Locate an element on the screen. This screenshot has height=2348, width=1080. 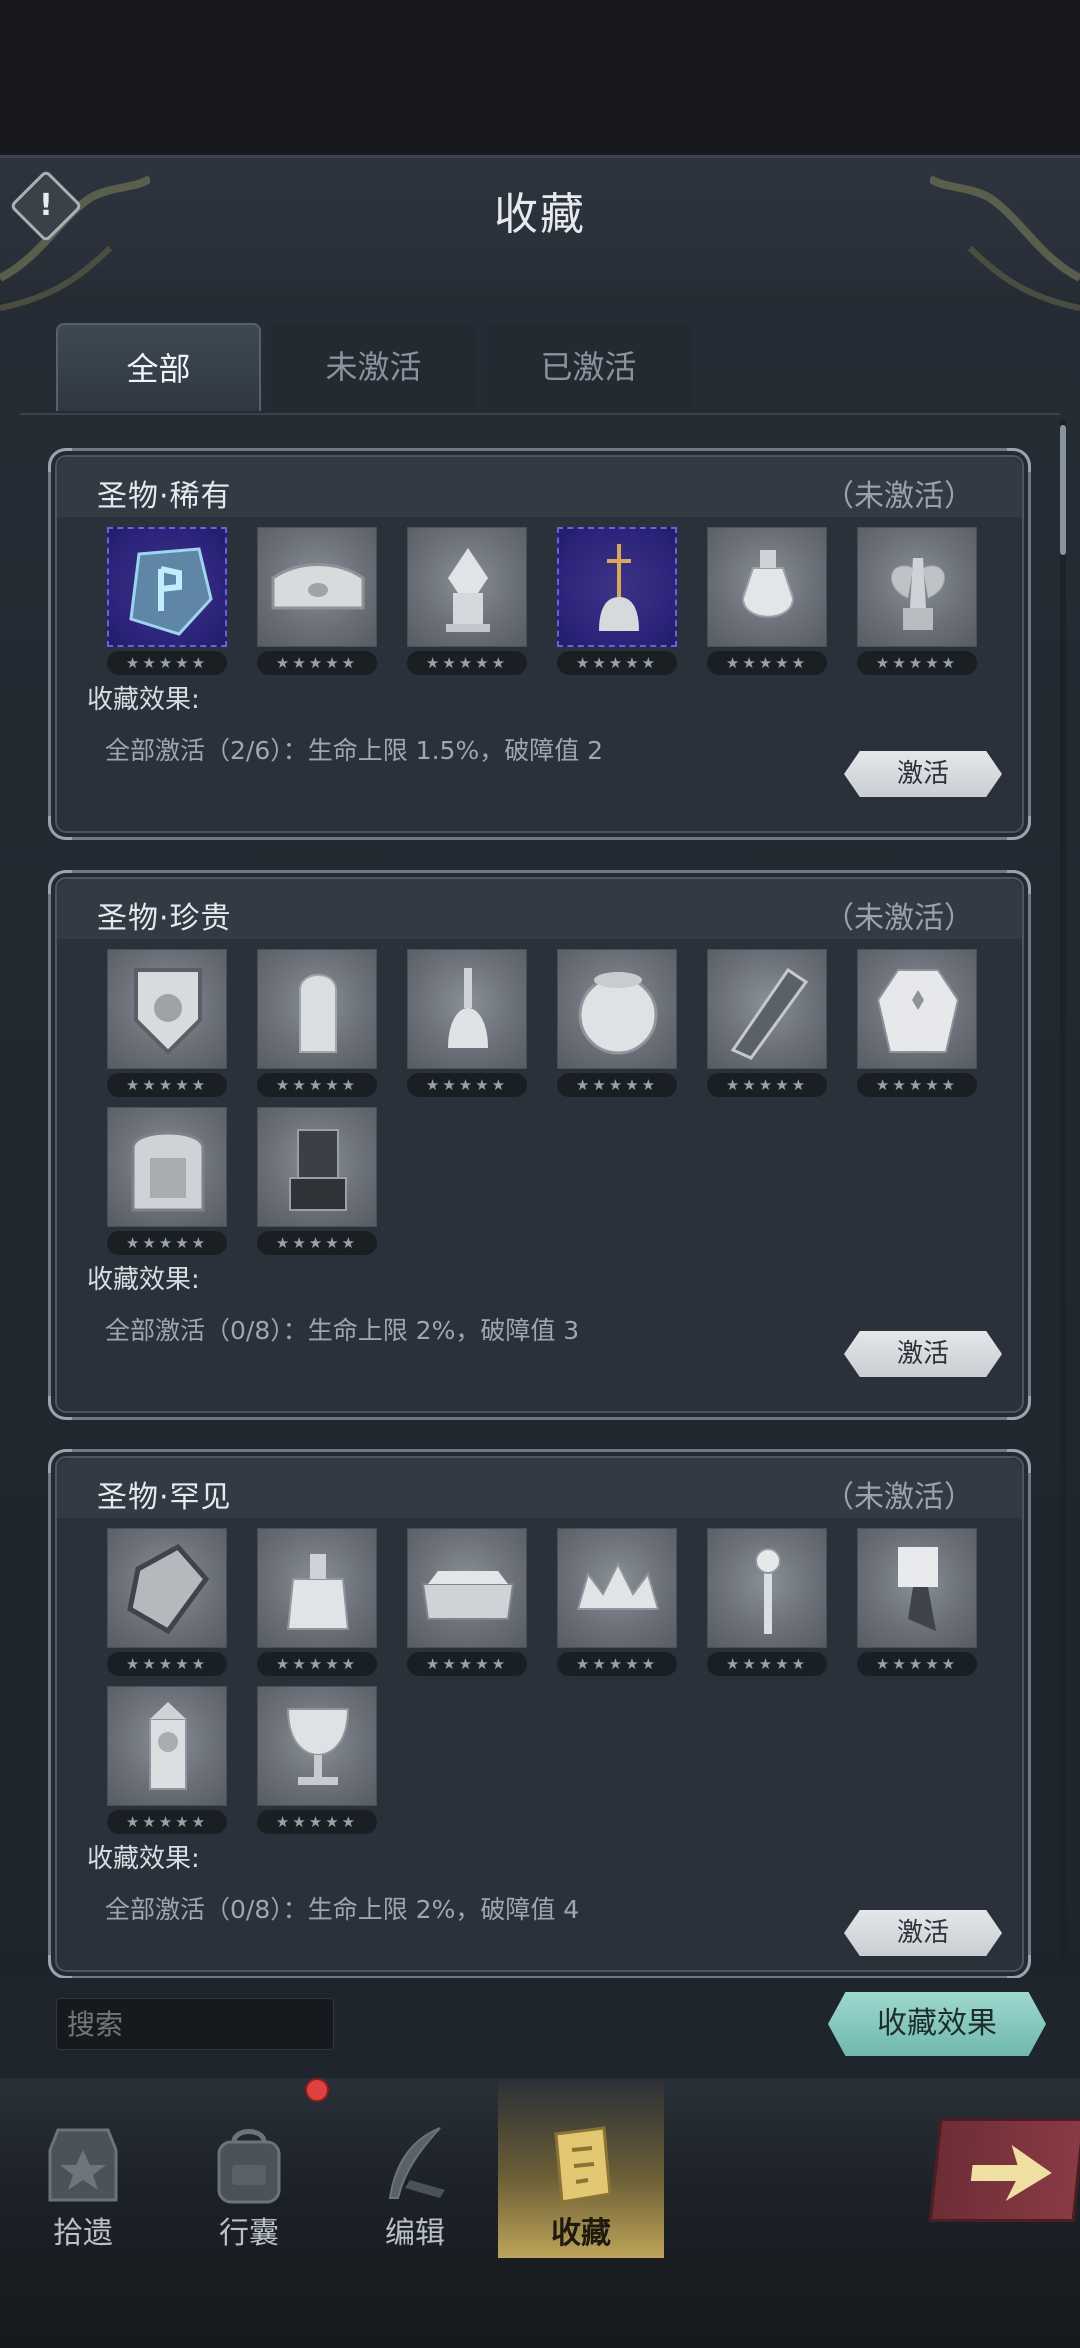
scepter-icon is located at coordinates (768, 1591).